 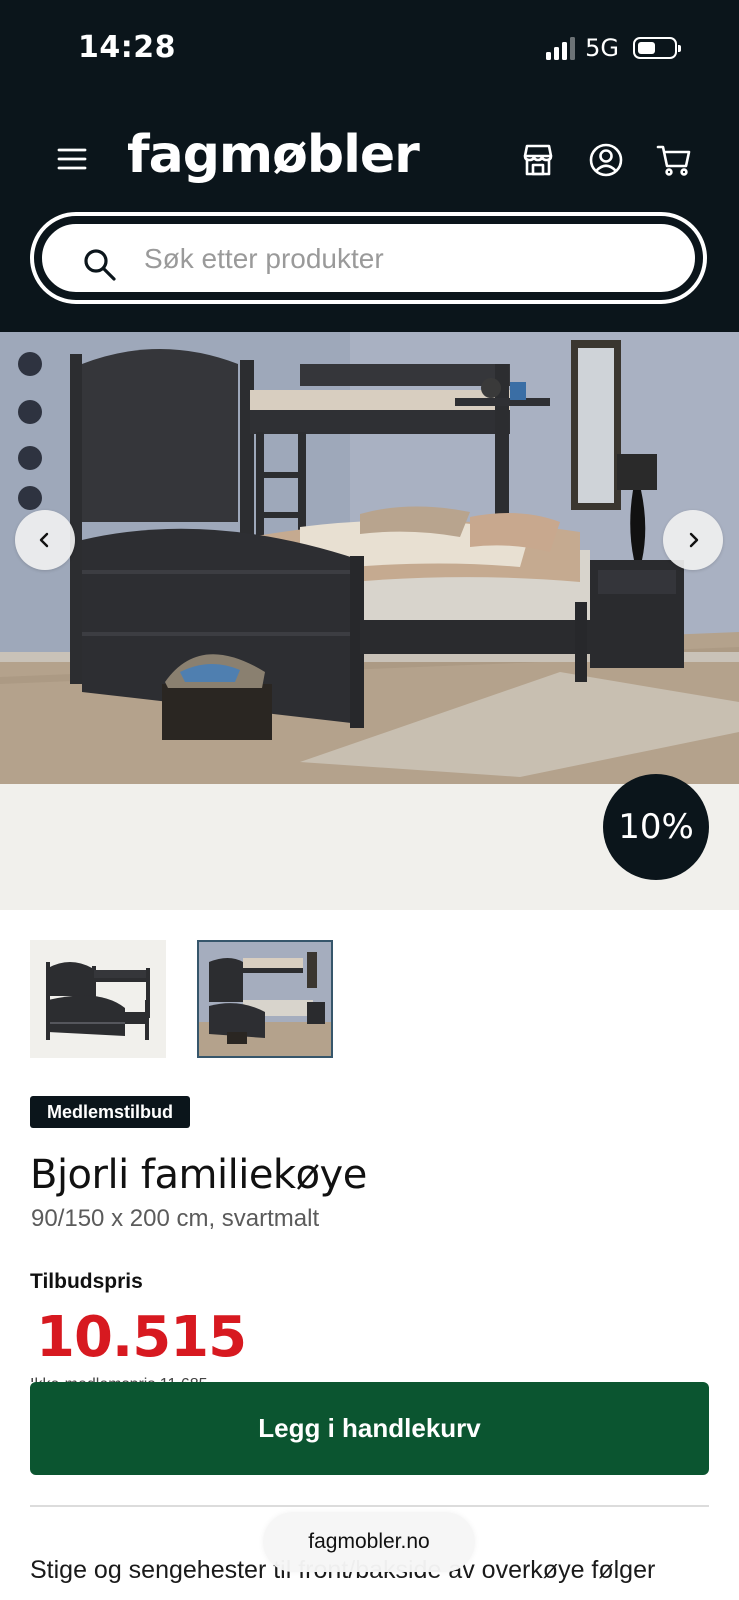 I want to click on discount-badge: 10%, so click(x=656, y=827).